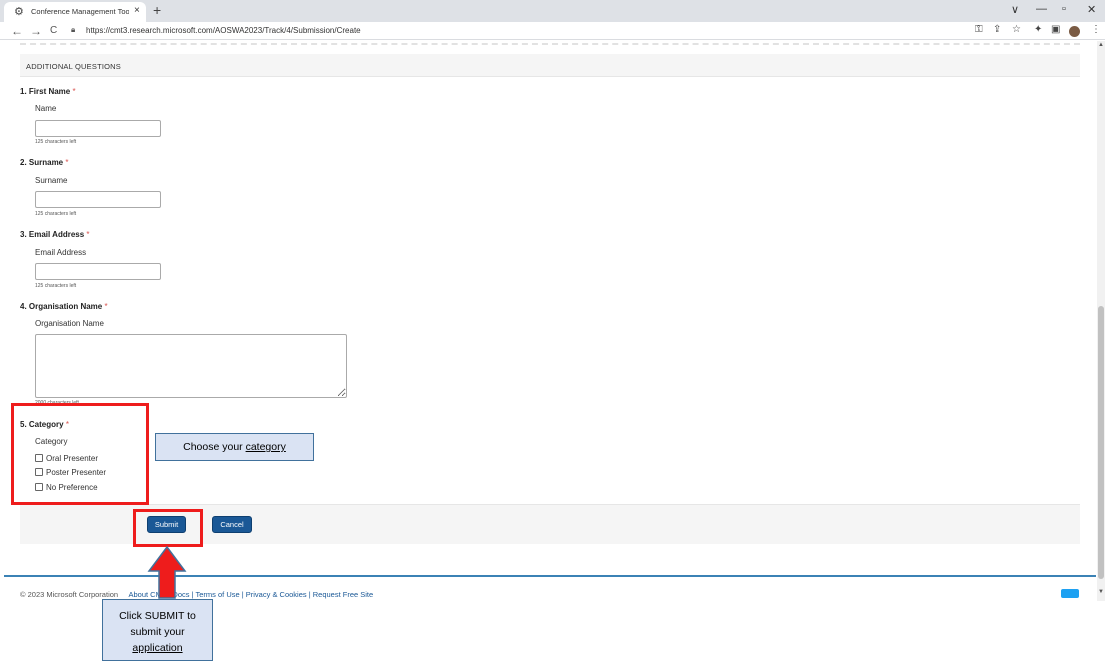 This screenshot has width=1105, height=672. I want to click on question-email-title: 3. Email Address *, so click(55, 234).